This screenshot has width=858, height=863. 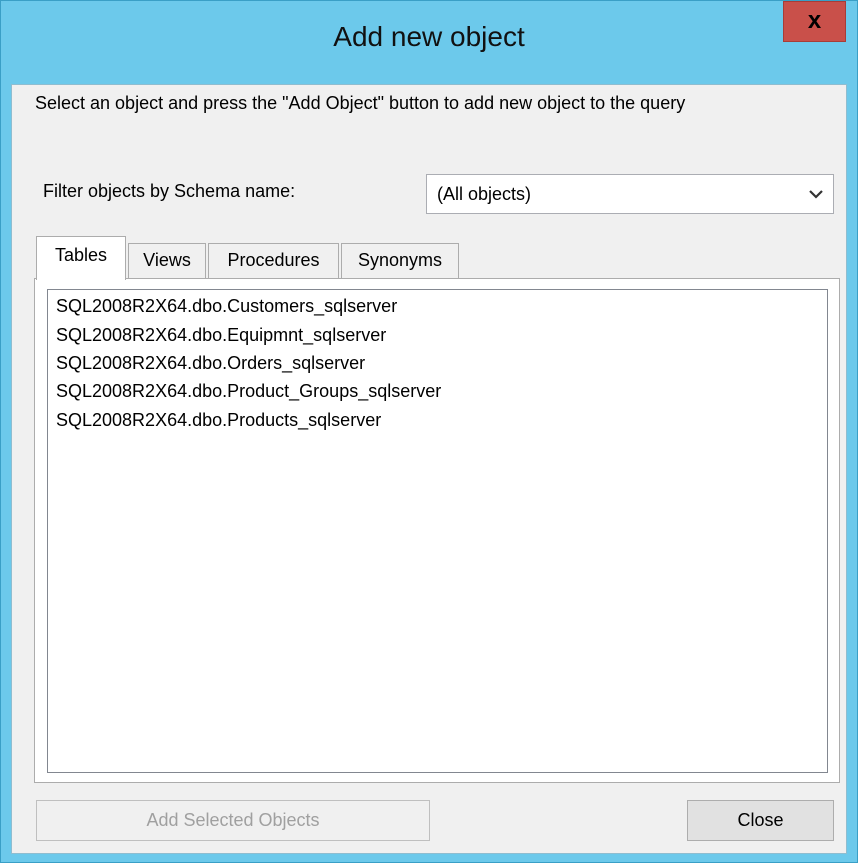 I want to click on list-item: SQL2008R2X64.dbo.Products_sqlserver, so click(x=218, y=420).